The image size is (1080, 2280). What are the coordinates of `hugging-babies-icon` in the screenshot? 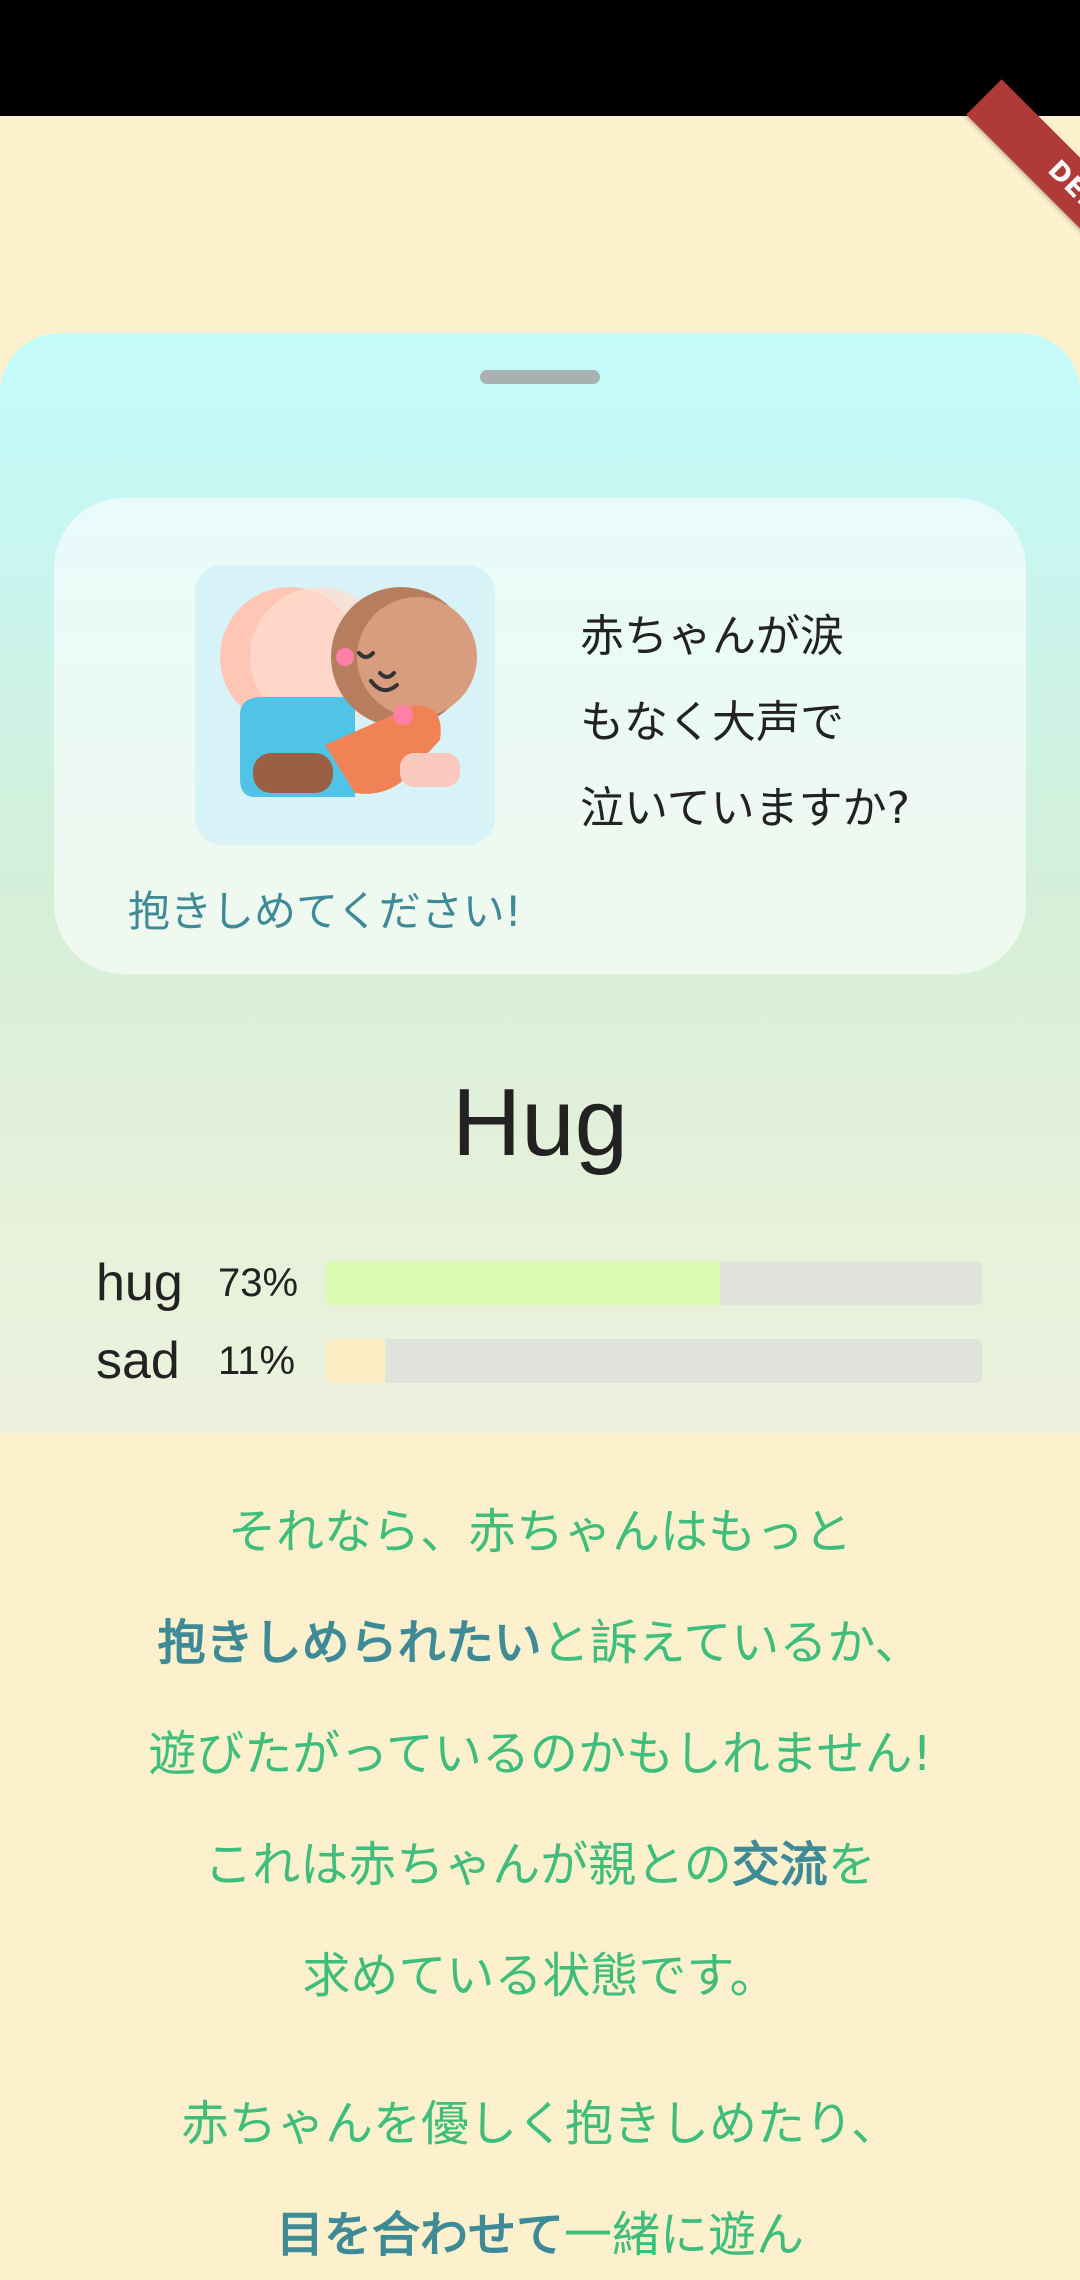 It's located at (348, 692).